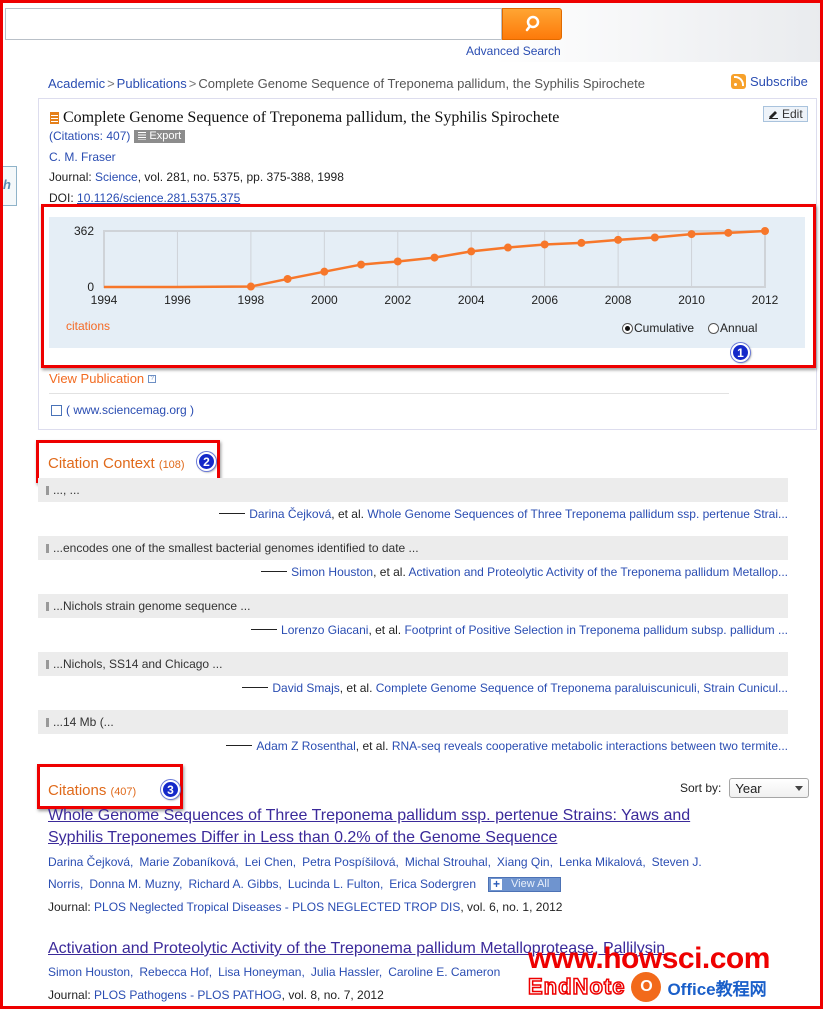 This screenshot has height=1009, width=823. What do you see at coordinates (444, 972) in the screenshot?
I see `author-link: Caroline E. Cameron` at bounding box center [444, 972].